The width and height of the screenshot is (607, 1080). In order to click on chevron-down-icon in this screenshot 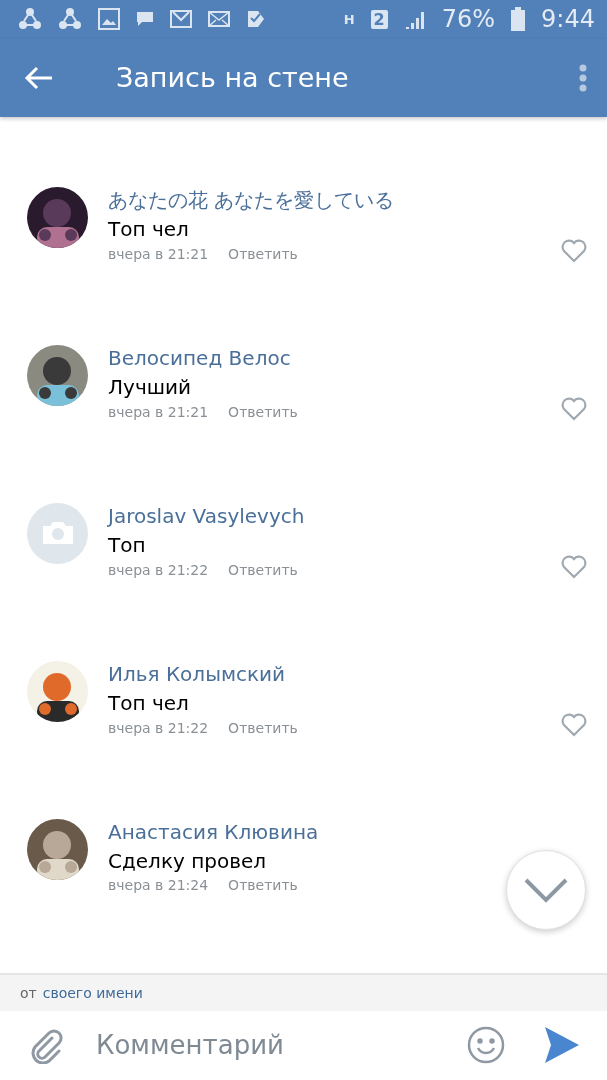, I will do `click(546, 890)`.